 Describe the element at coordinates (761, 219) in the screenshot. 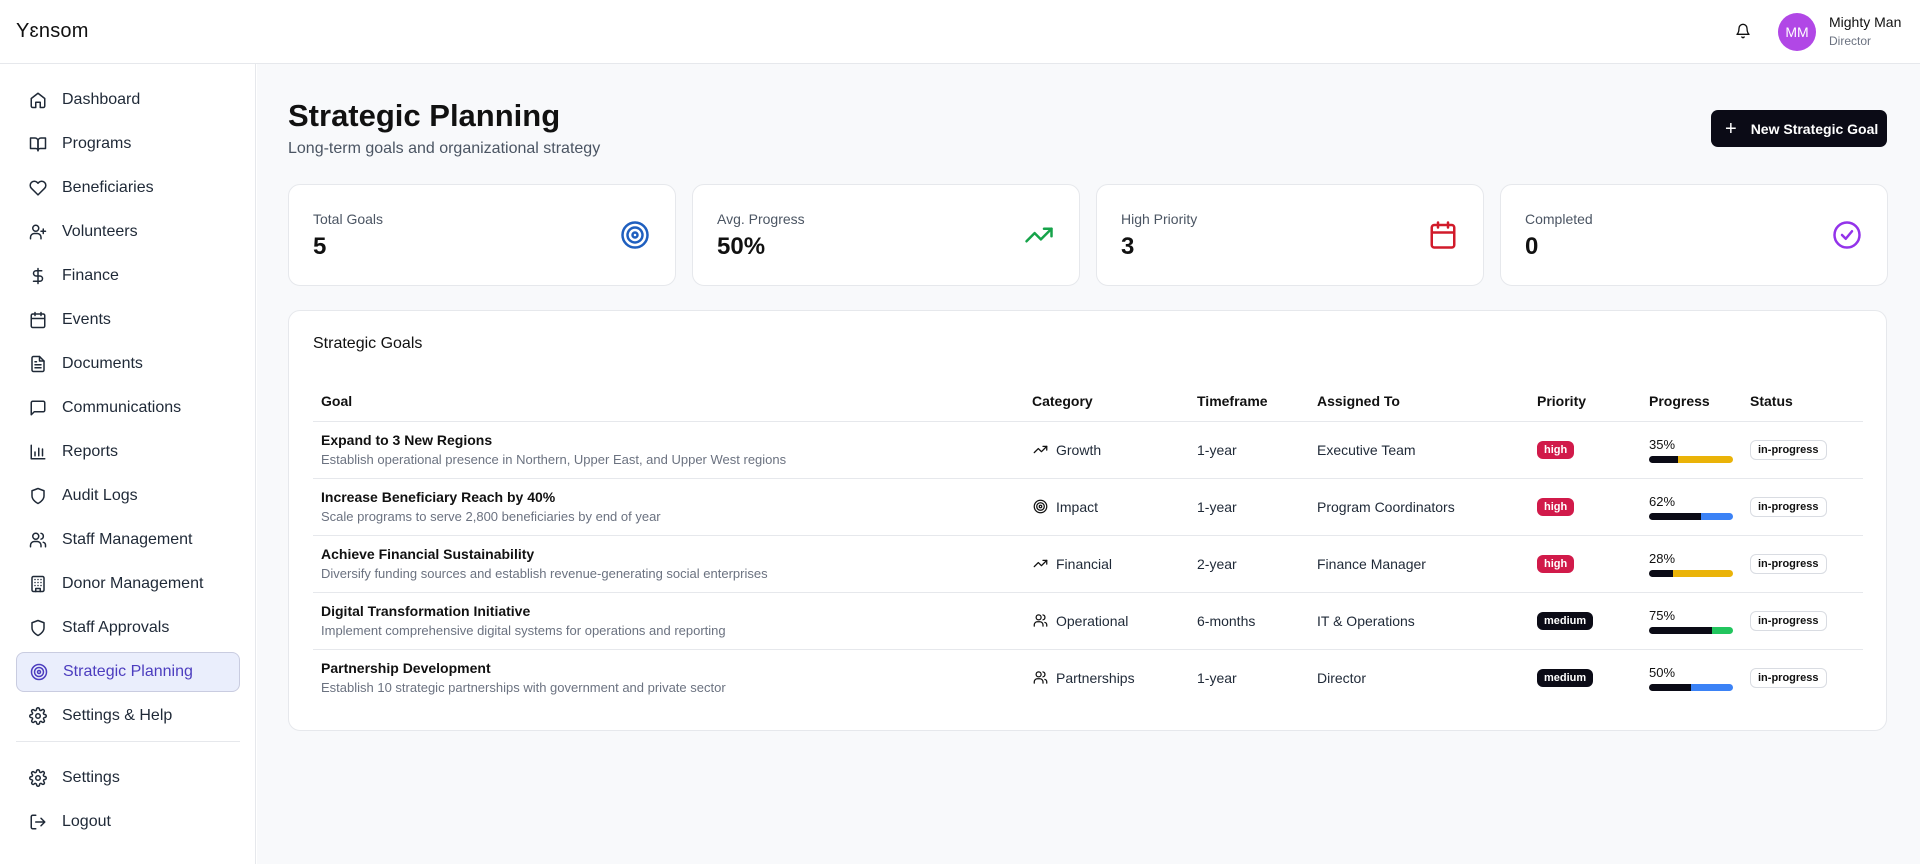

I see `stat-label: Avg. Progress` at that location.